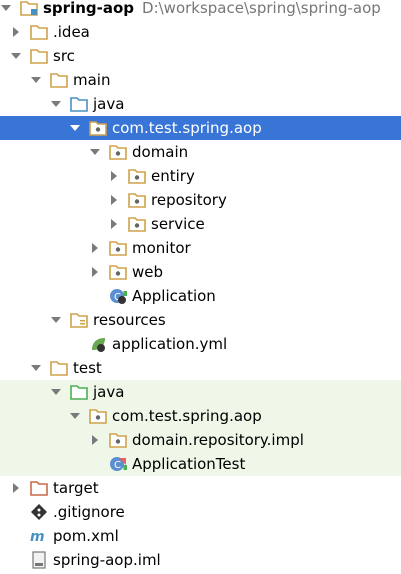 This screenshot has height=574, width=401. Describe the element at coordinates (200, 248) in the screenshot. I see `tree-row-monitor: monitor` at that location.